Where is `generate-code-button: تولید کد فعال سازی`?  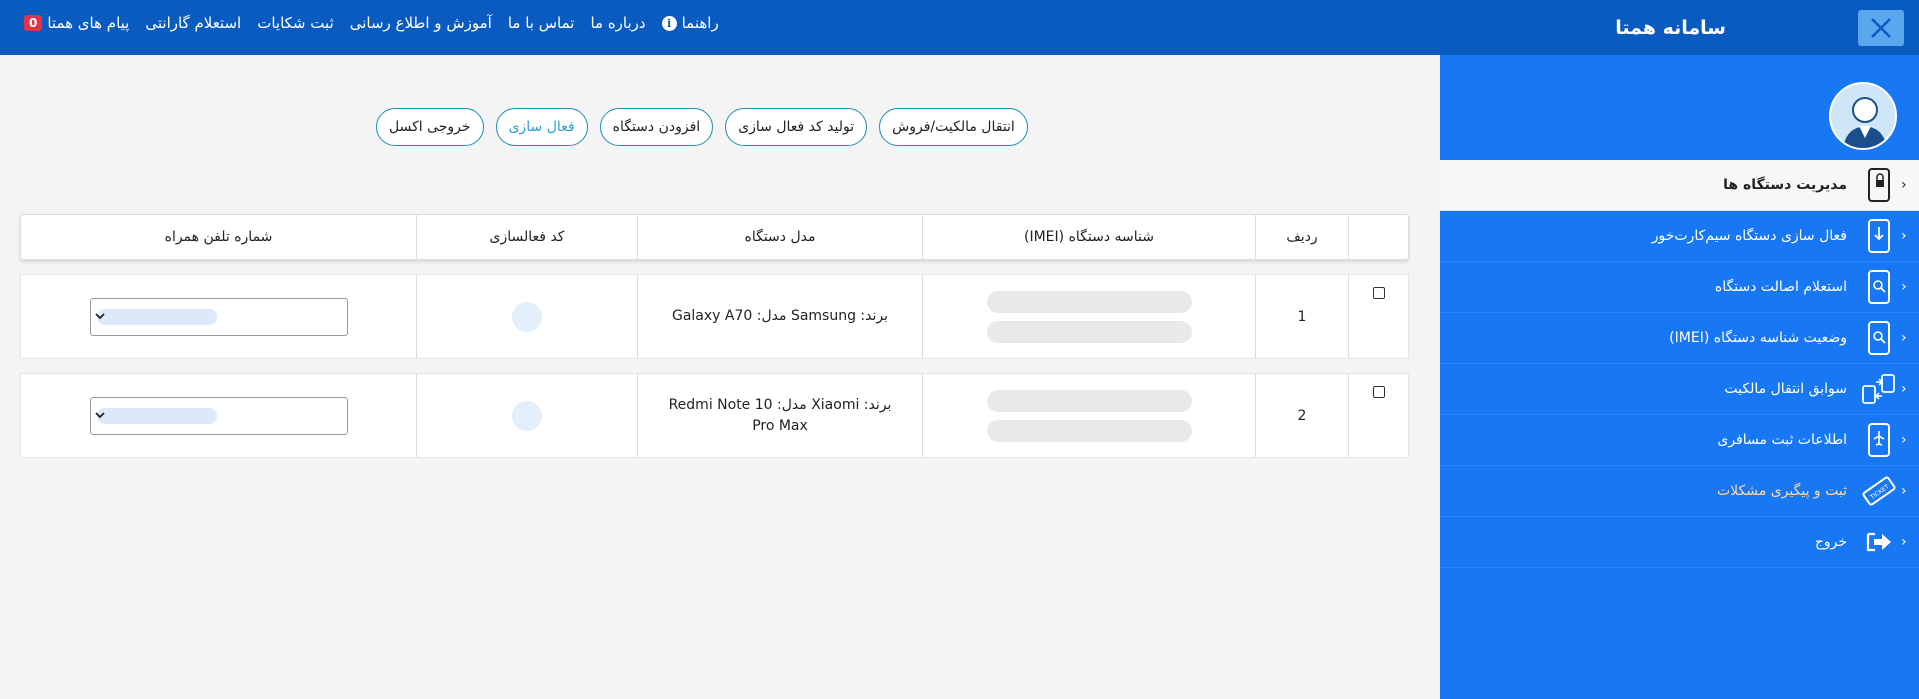 generate-code-button: تولید کد فعال سازی is located at coordinates (796, 127).